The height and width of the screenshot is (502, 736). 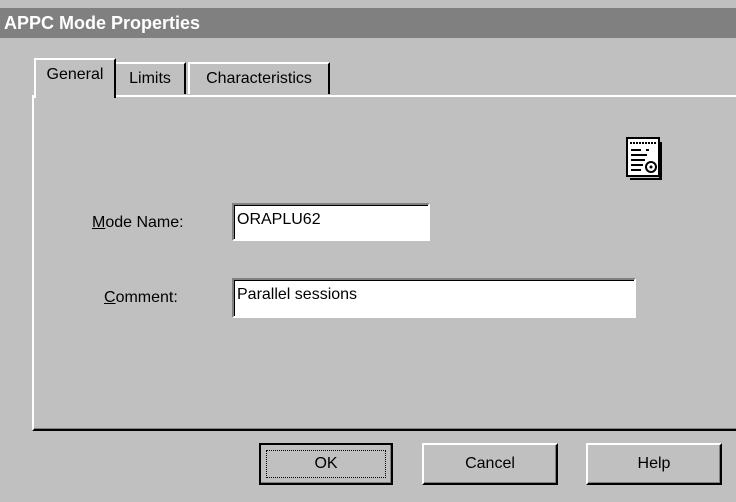 I want to click on tab-general: General, so click(x=75, y=78).